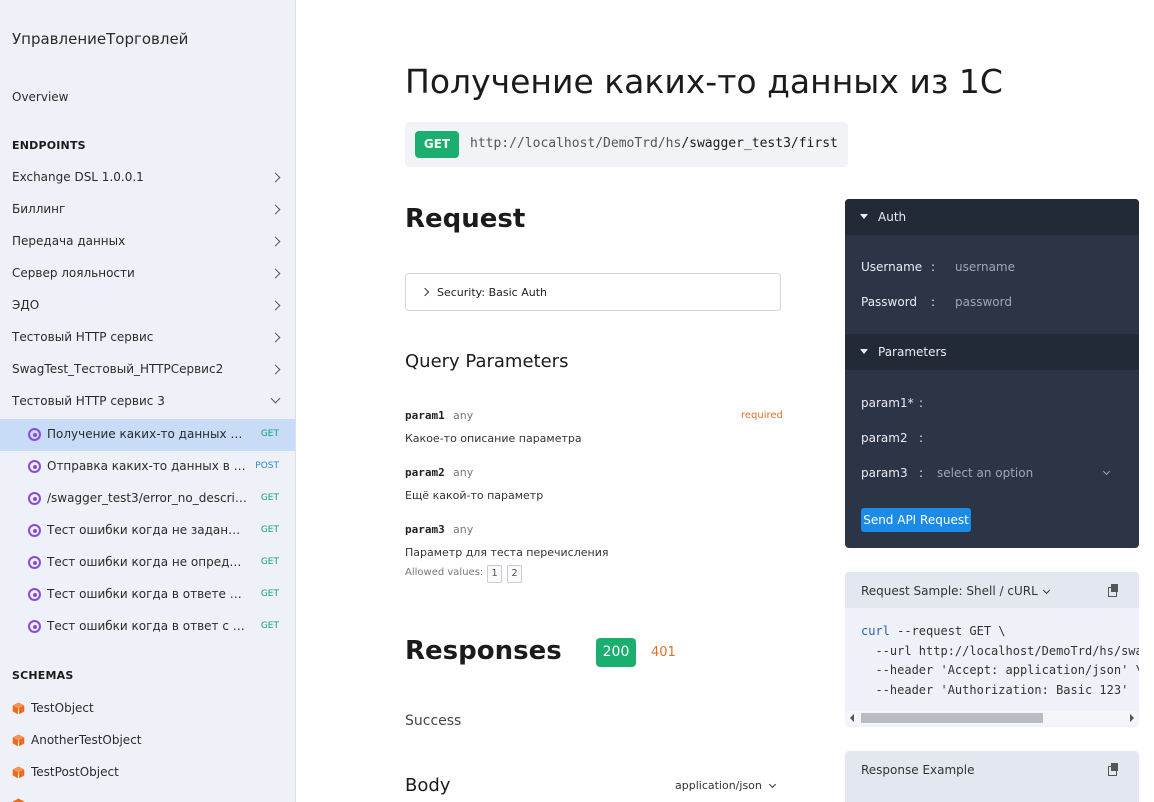  I want to click on code-line: --header 'Accept: application/json' \, so click(1000, 671).